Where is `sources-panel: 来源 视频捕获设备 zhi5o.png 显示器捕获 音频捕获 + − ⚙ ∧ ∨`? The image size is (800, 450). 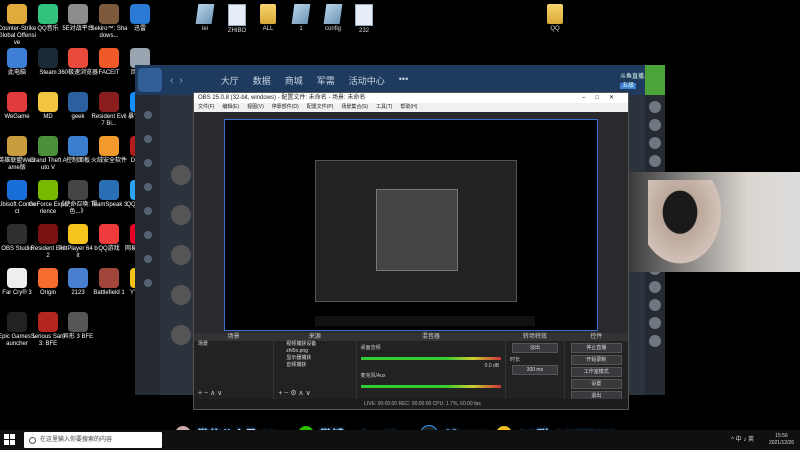
sources-panel: 来源 视频捕获设备 zhi5o.png 显示器捕获 音频捕获 + − ⚙ ∧ ∨ is located at coordinates (315, 366).